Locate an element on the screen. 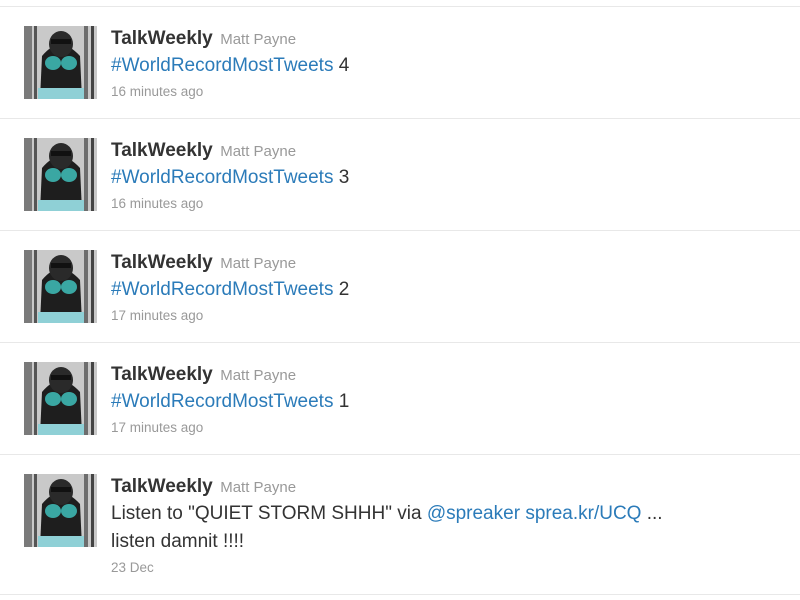 This screenshot has width=800, height=600. tweet-text: #WorldRecordMostTweets 1 is located at coordinates (445, 402).